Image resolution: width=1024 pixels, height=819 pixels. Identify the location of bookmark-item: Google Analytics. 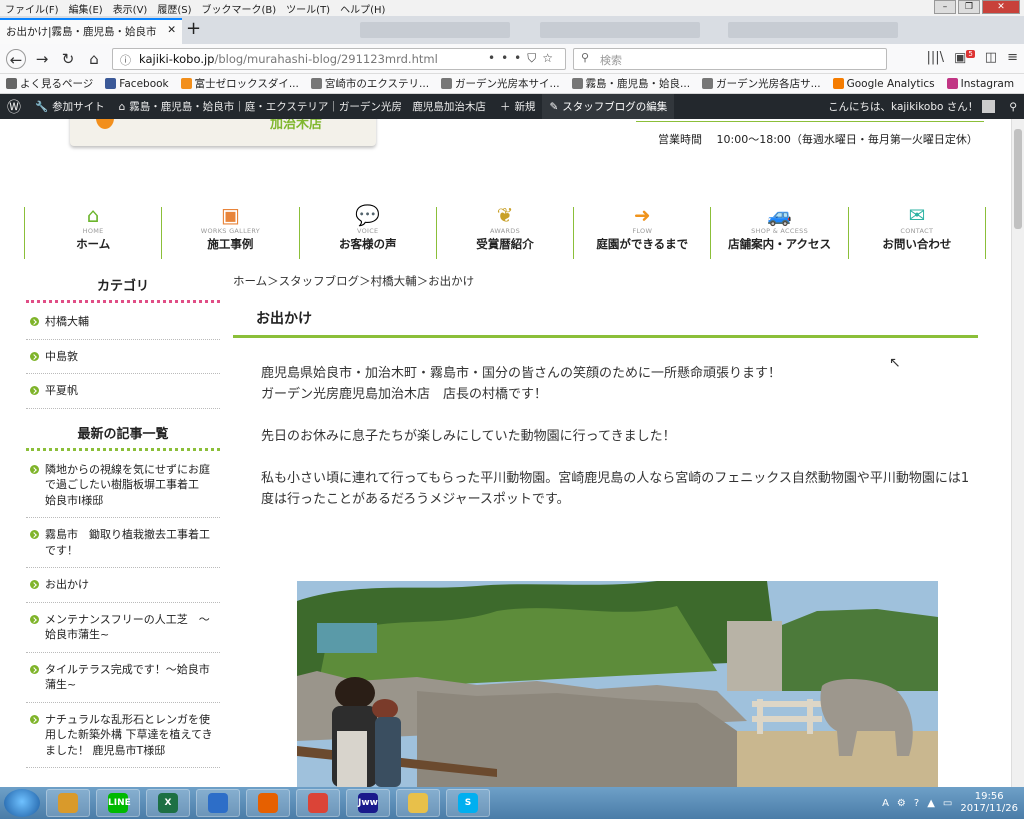
(883, 84).